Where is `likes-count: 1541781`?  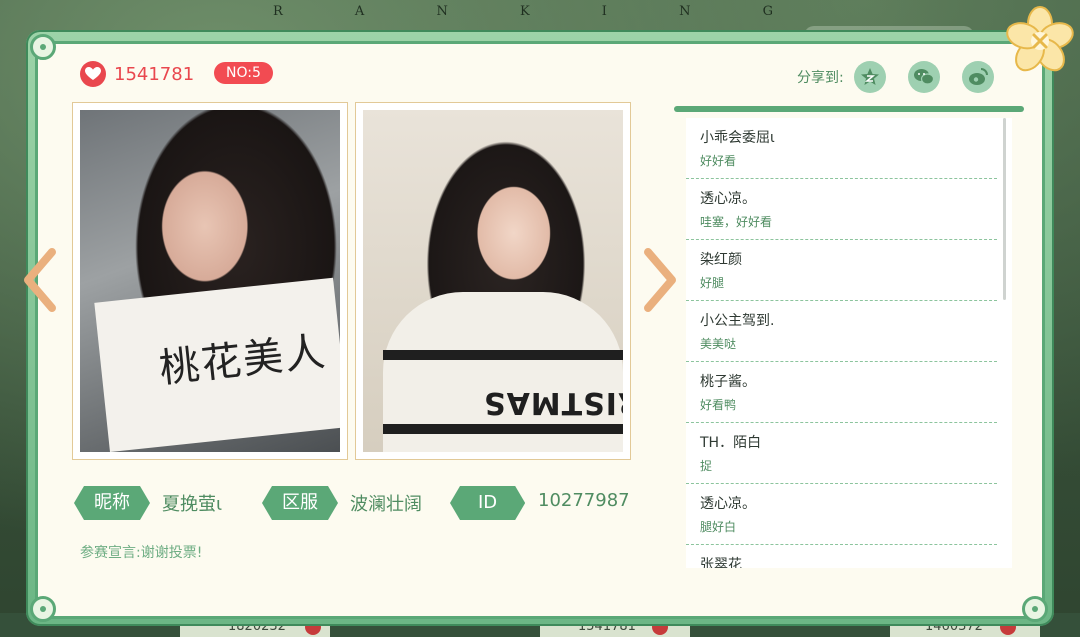
likes-count: 1541781 is located at coordinates (154, 74).